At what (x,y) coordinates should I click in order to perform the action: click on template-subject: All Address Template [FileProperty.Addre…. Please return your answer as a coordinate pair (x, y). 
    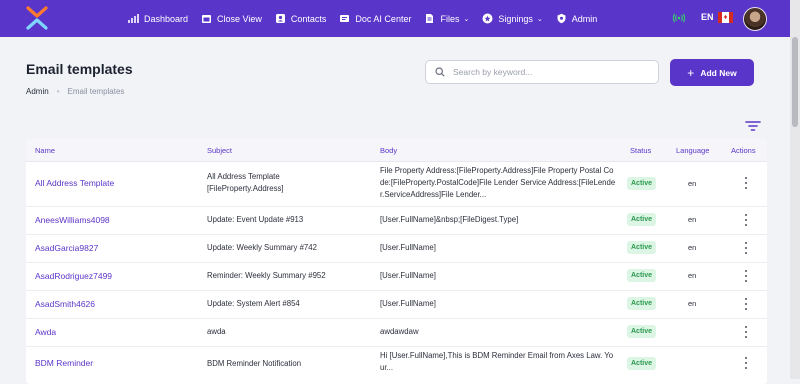
    Looking at the image, I should click on (245, 182).